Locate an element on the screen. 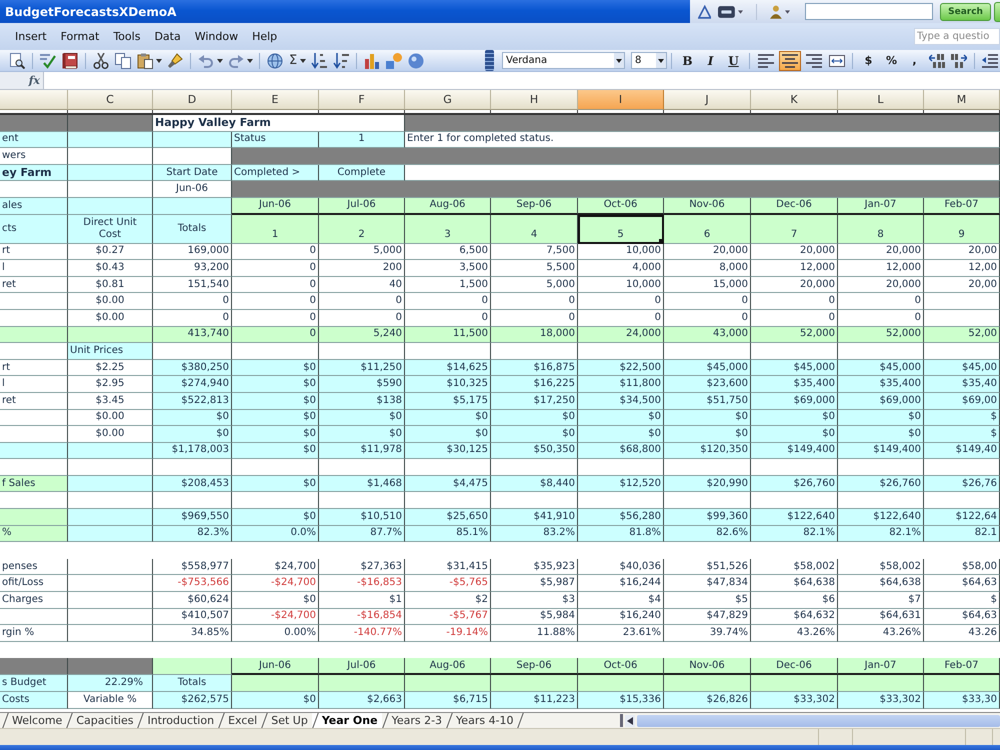  sheet-cell: rt is located at coordinates (34, 368).